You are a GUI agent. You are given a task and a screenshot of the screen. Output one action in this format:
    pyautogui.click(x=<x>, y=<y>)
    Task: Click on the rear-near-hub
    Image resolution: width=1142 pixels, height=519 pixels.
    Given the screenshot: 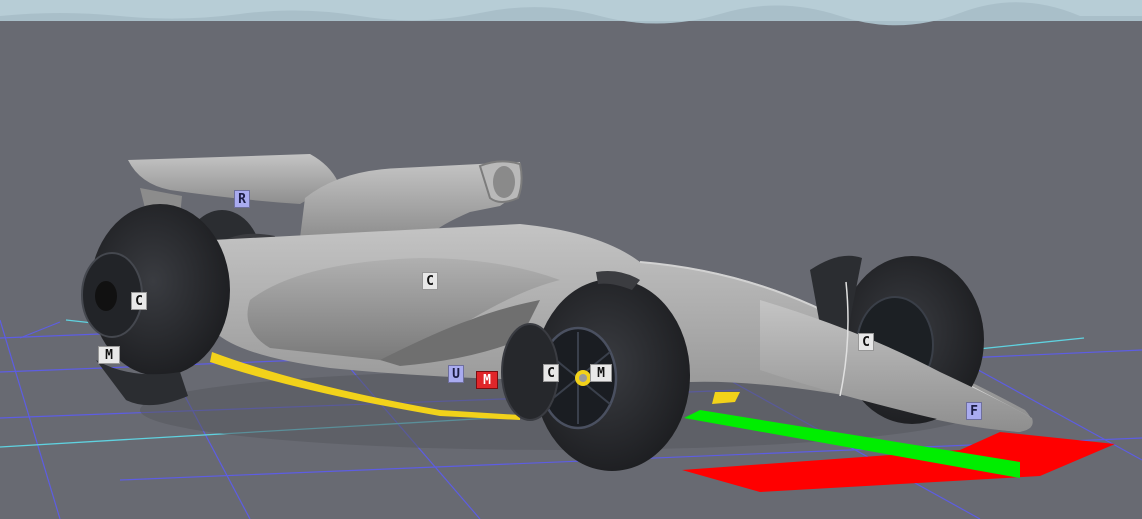 What is the action you would take?
    pyautogui.click(x=106, y=296)
    